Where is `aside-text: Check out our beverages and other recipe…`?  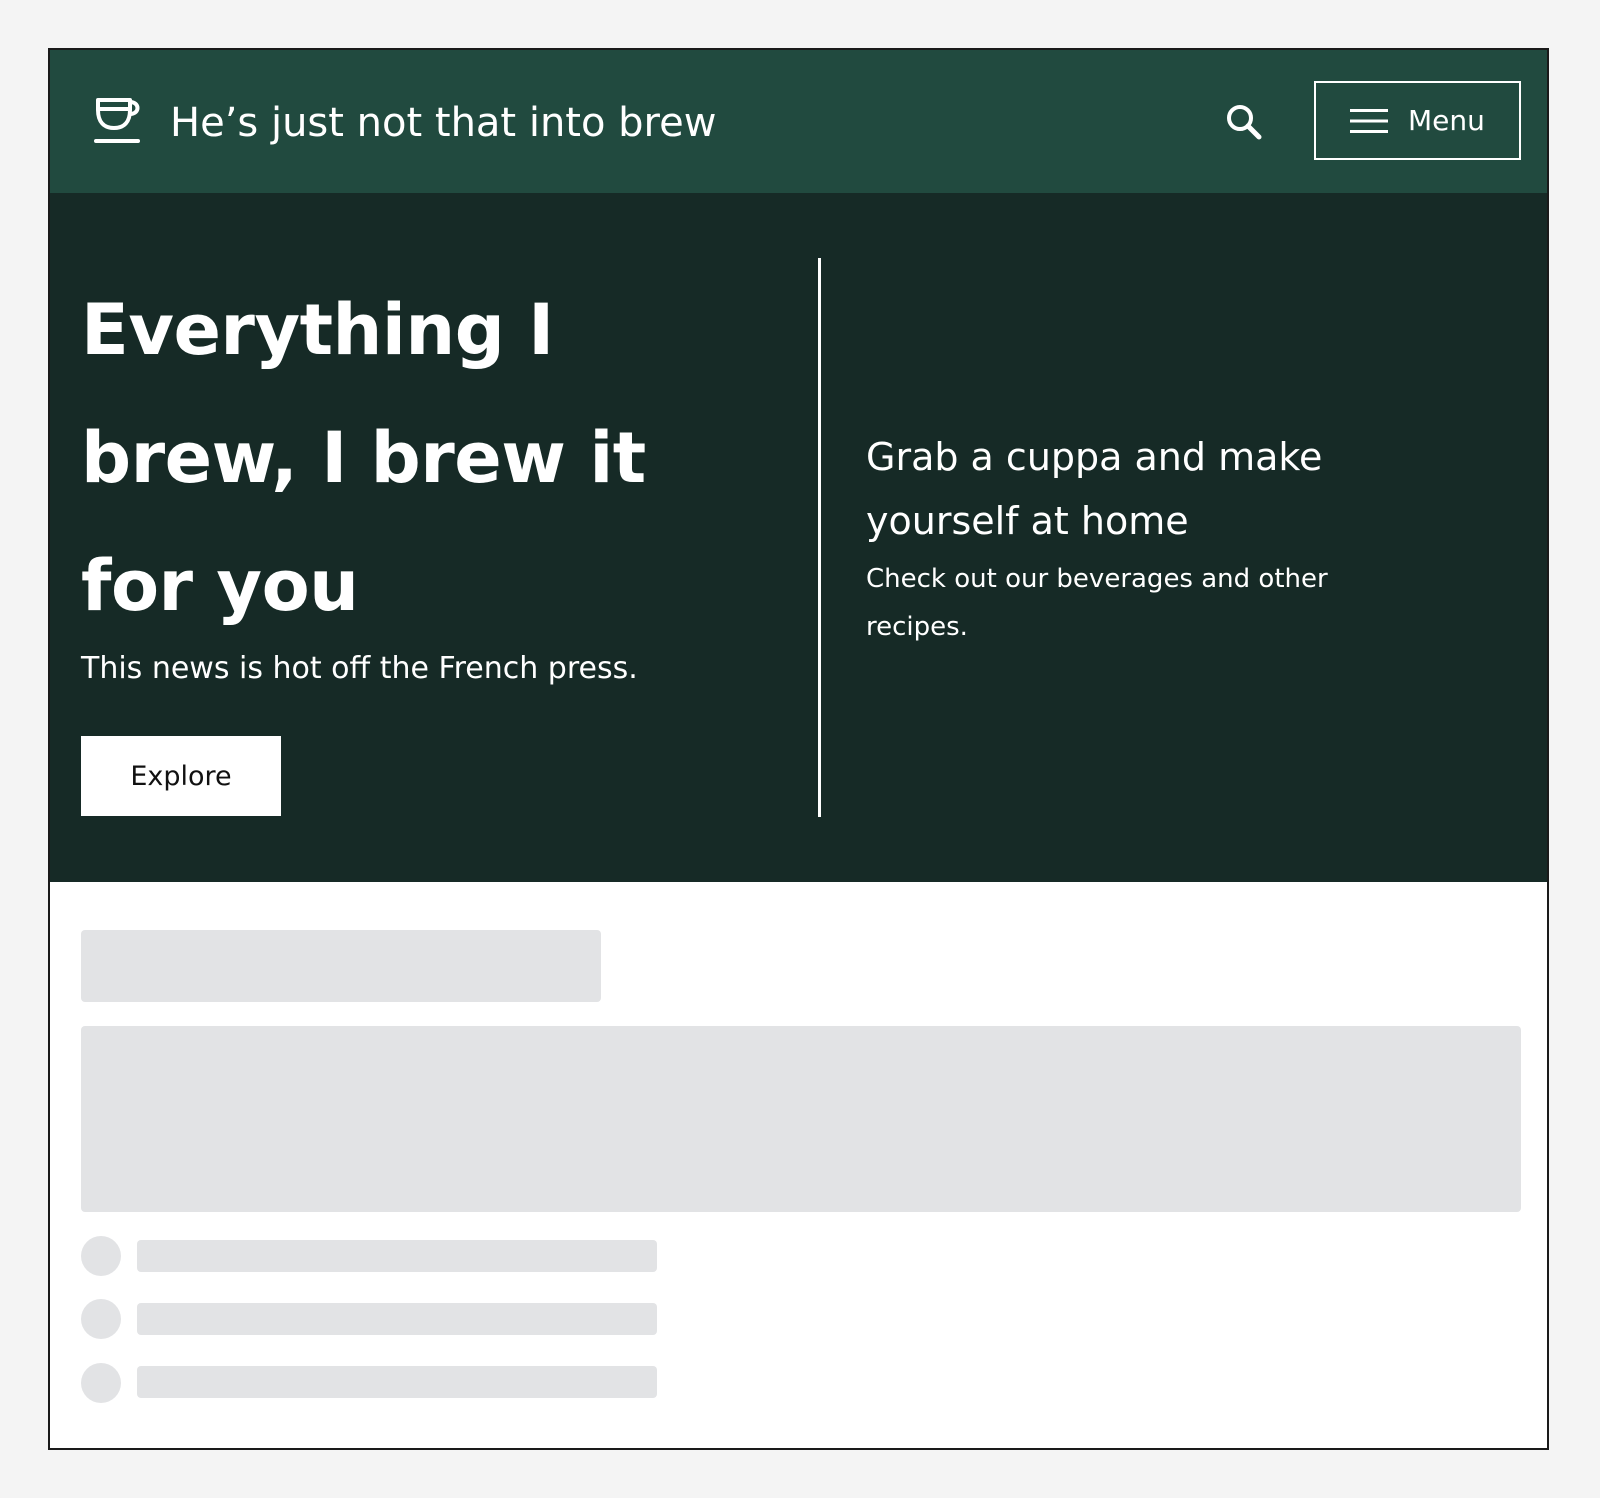
aside-text: Check out our beverages and other recipe… is located at coordinates (1097, 603).